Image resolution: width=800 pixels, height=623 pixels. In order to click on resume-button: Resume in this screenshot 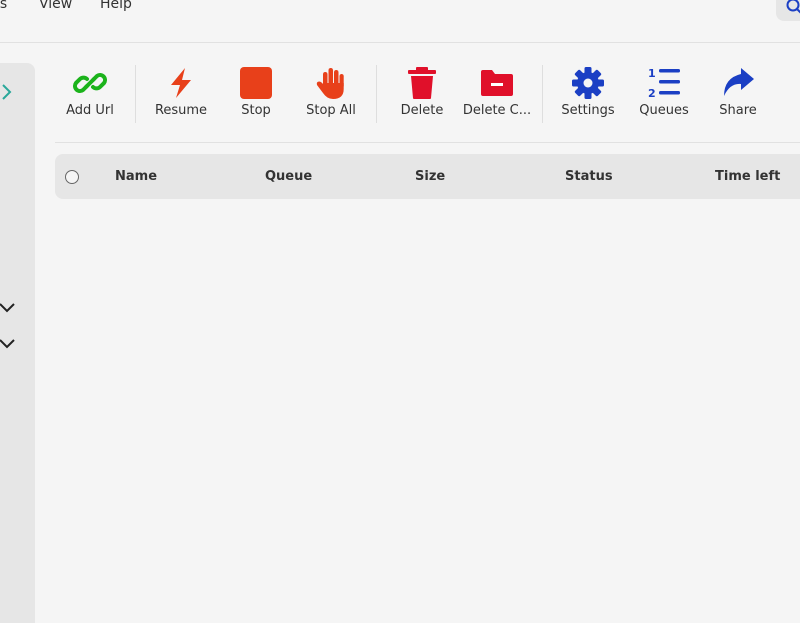, I will do `click(181, 98)`.